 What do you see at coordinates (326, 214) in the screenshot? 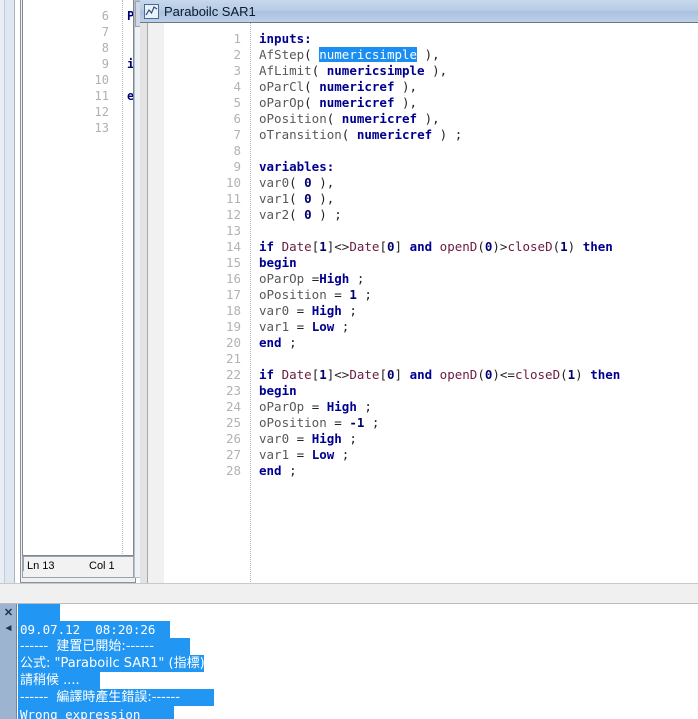
I see `code-token: ) ;` at bounding box center [326, 214].